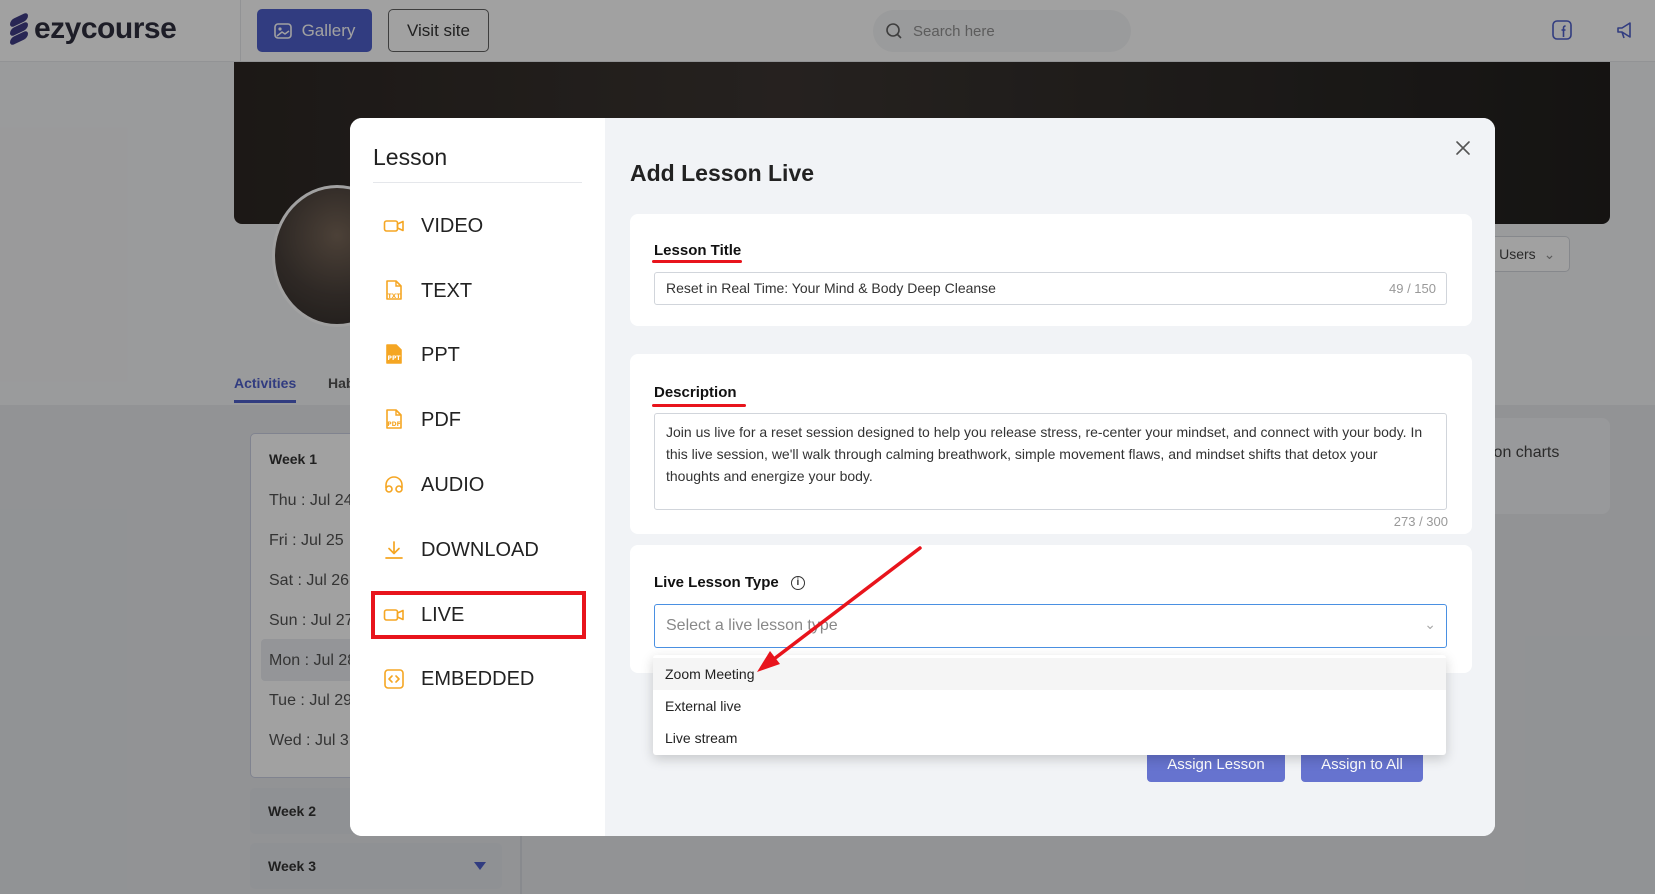  I want to click on live-type-select: Select a live lesson type ⌄, so click(1050, 626).